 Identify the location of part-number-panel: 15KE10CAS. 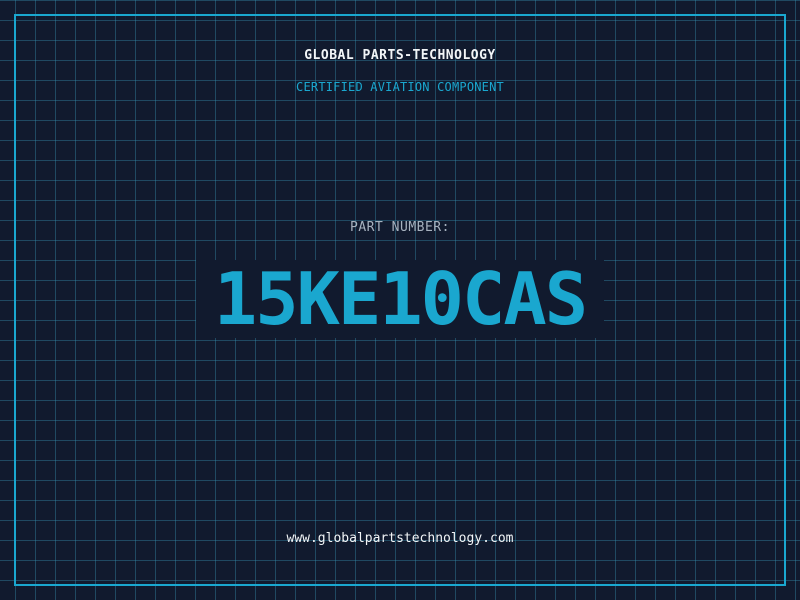
(400, 299).